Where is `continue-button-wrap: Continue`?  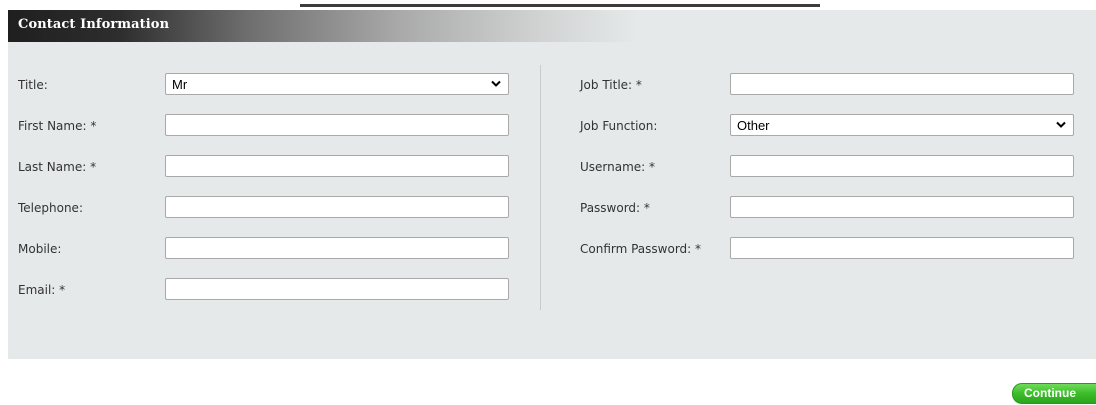
continue-button-wrap: Continue is located at coordinates (1054, 394).